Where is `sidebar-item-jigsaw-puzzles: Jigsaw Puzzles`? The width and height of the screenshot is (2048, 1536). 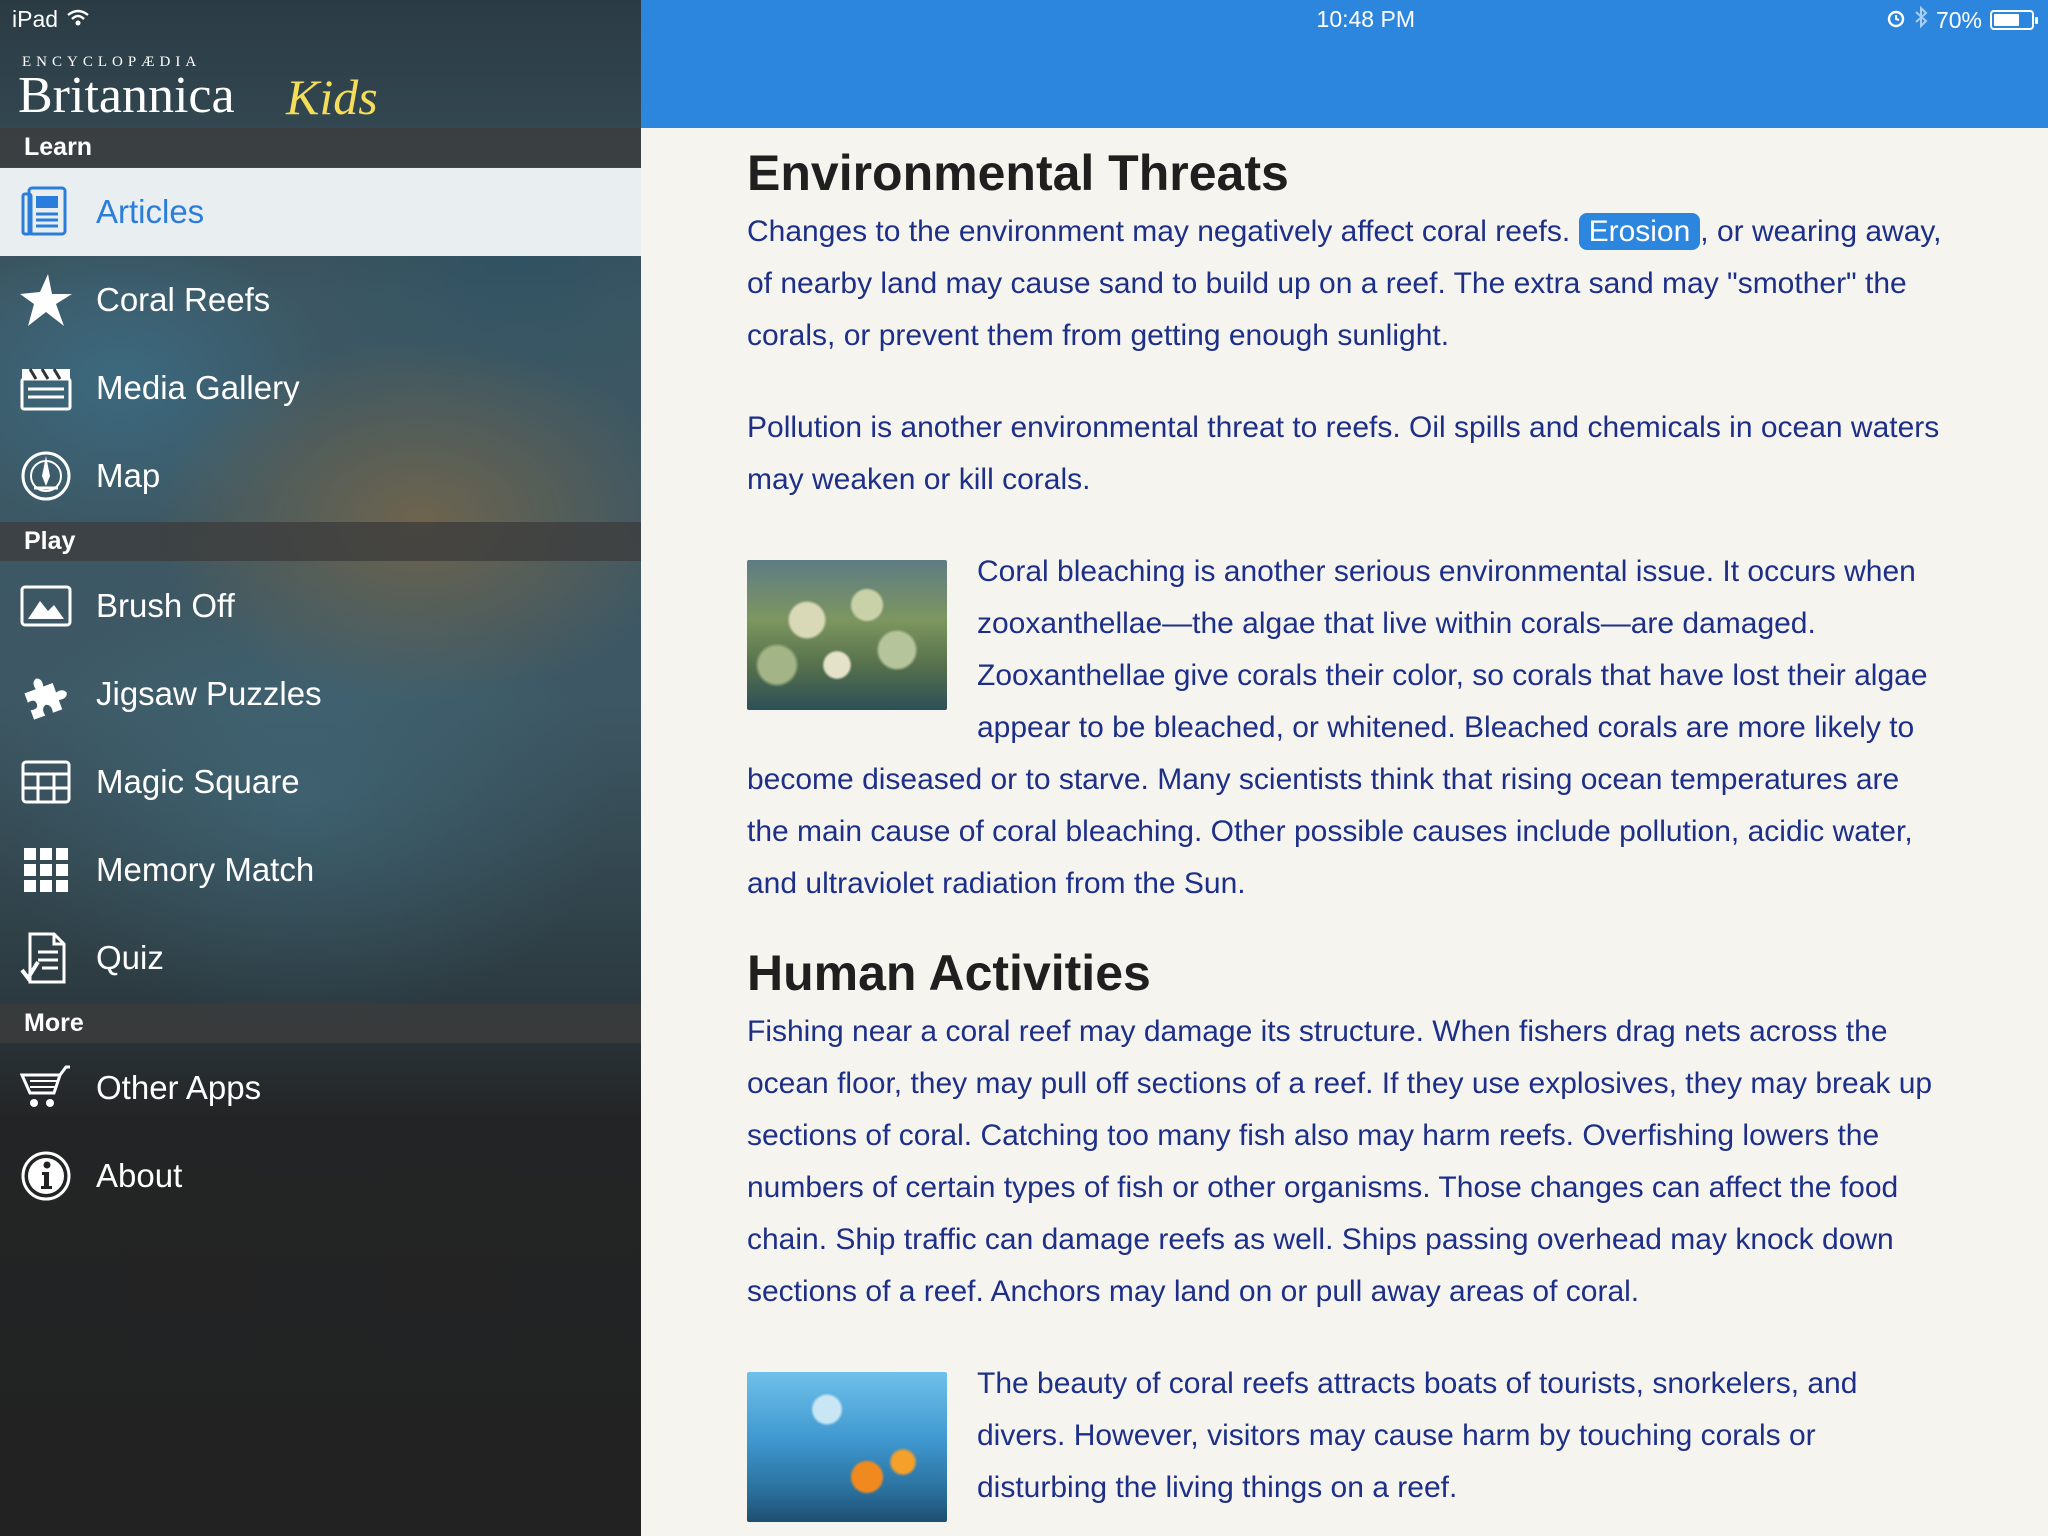
sidebar-item-jigsaw-puzzles: Jigsaw Puzzles is located at coordinates (320, 694).